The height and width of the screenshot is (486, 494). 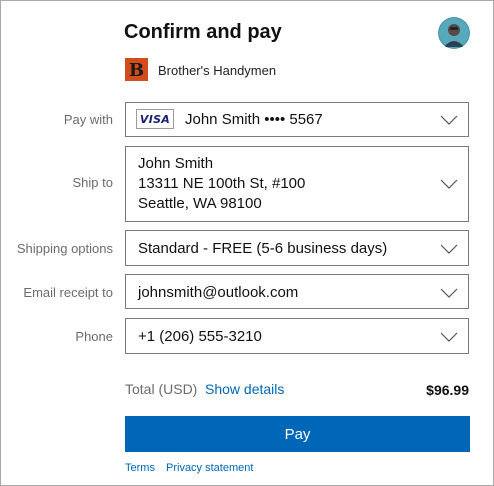 I want to click on merchant-name: Brother's Handymen, so click(x=217, y=70).